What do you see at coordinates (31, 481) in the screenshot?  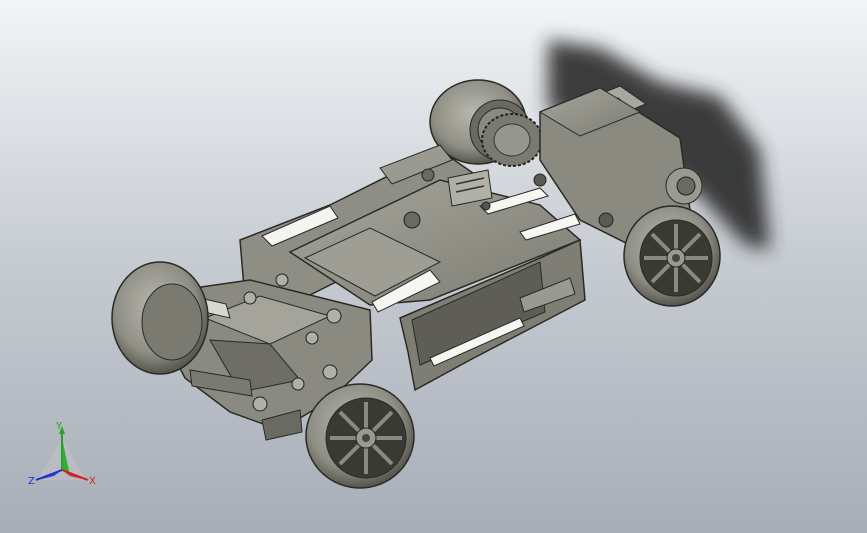 I see `triad-z-label: Z` at bounding box center [31, 481].